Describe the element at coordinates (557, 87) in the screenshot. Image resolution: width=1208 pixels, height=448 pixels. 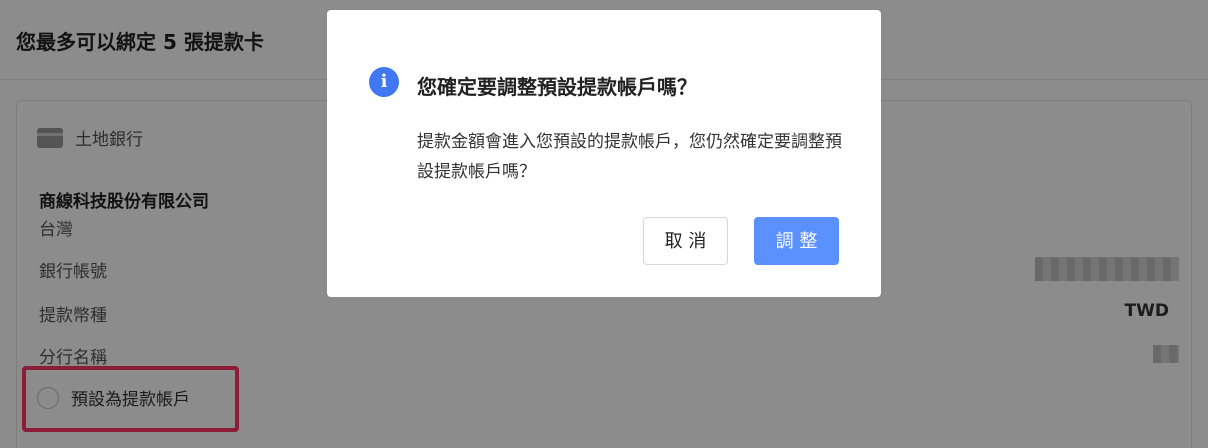
I see `dialog-title: 您確定要調整預設提款帳戶嗎？` at that location.